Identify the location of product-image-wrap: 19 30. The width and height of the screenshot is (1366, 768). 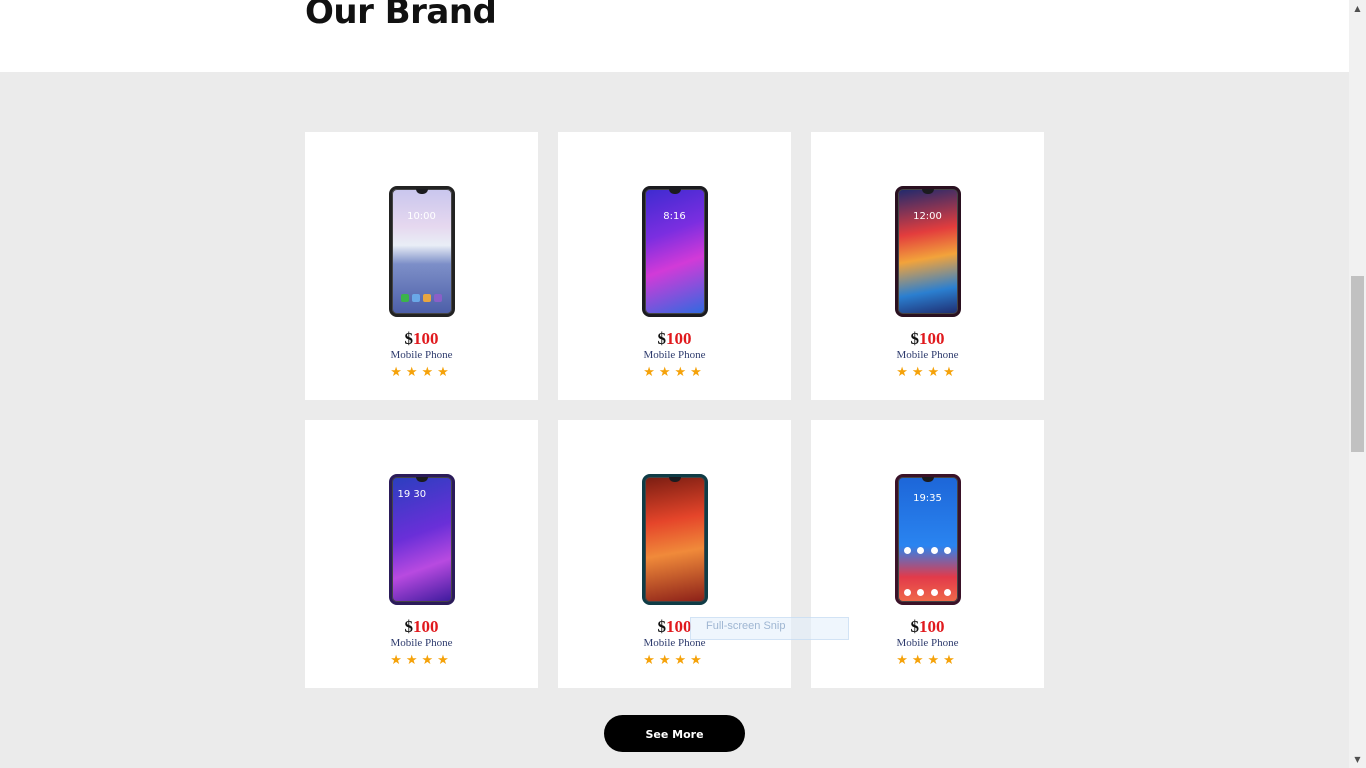
(421, 540).